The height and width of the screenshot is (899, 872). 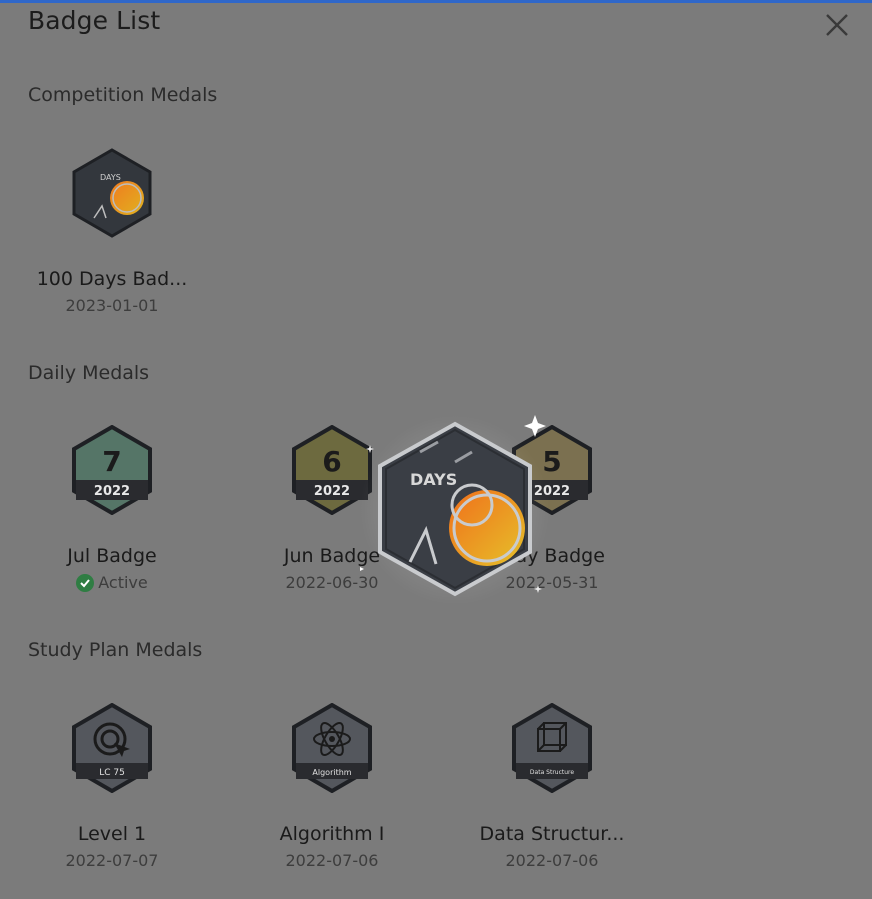 I want to click on badge-level-1: LC 75 Level 1 2022-07-07, so click(x=112, y=786).